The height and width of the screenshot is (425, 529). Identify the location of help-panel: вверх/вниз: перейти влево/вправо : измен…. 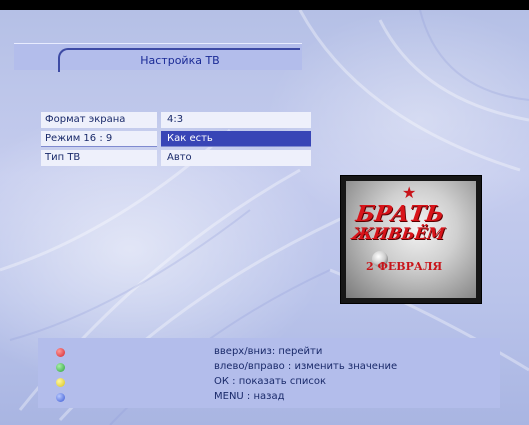
(269, 373).